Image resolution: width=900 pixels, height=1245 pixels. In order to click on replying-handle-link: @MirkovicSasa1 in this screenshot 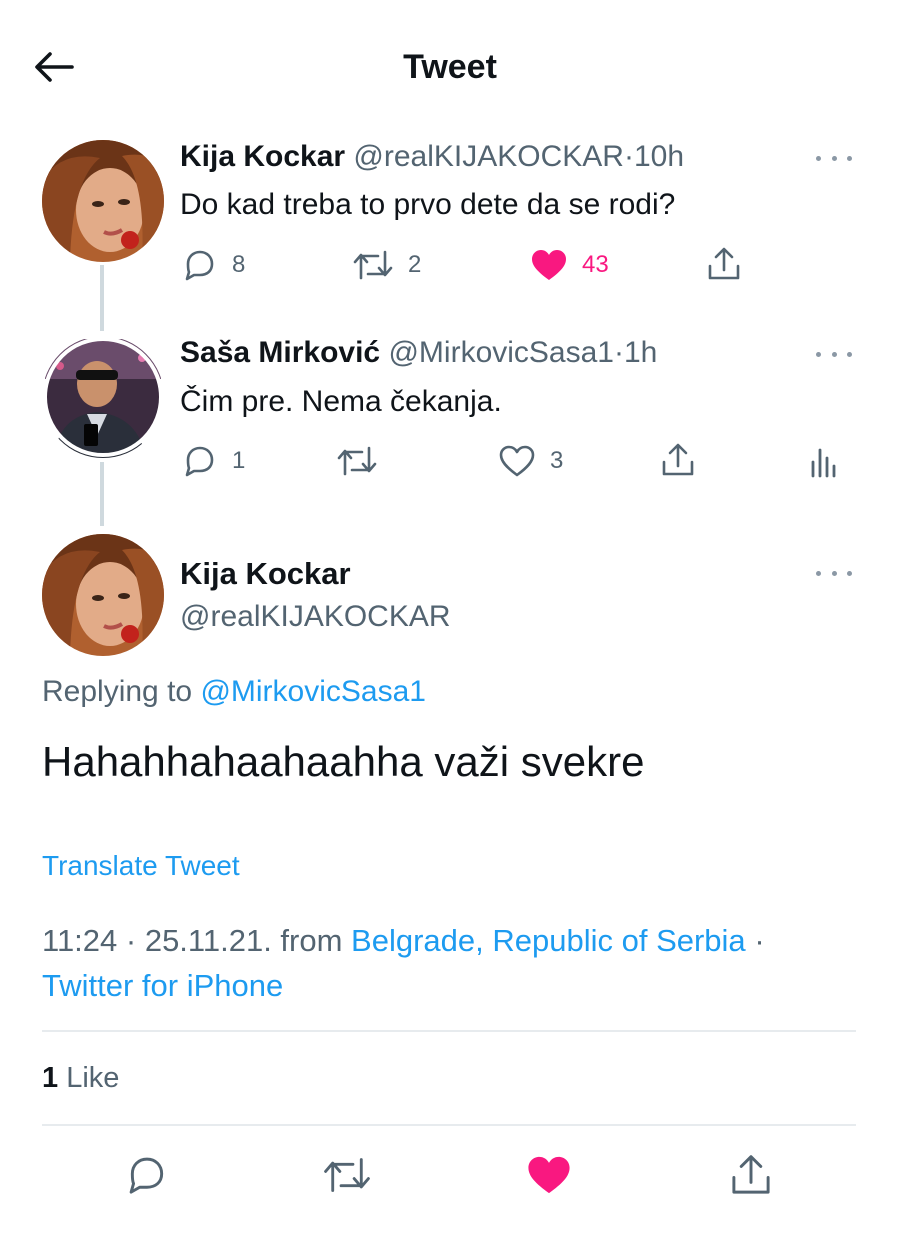, I will do `click(313, 691)`.